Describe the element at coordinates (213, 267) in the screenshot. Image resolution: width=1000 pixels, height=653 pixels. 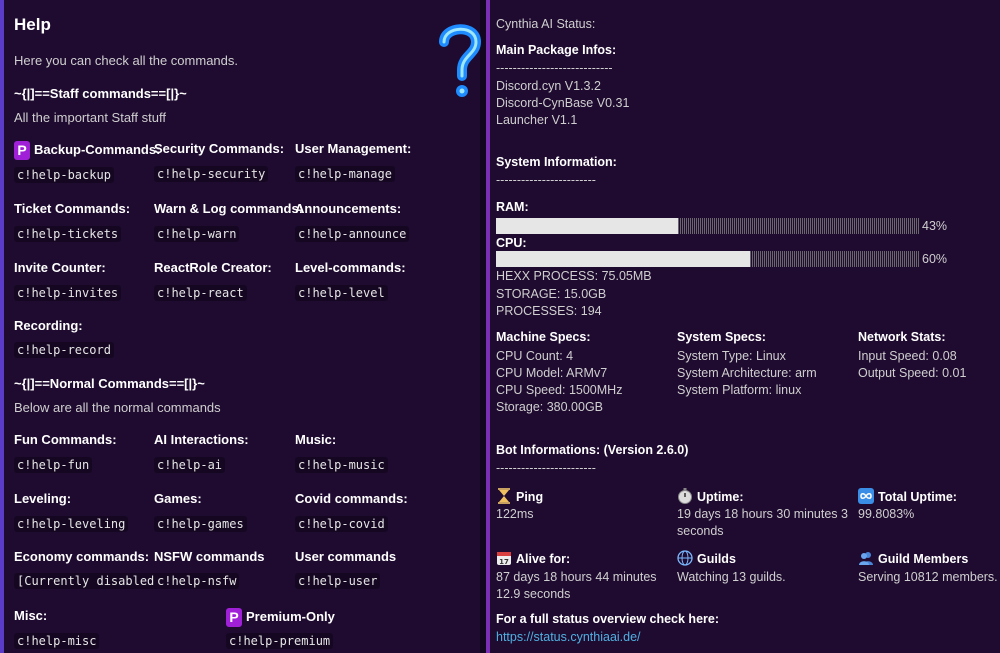
I see `staff-label-react: ReactRole Creator:` at that location.